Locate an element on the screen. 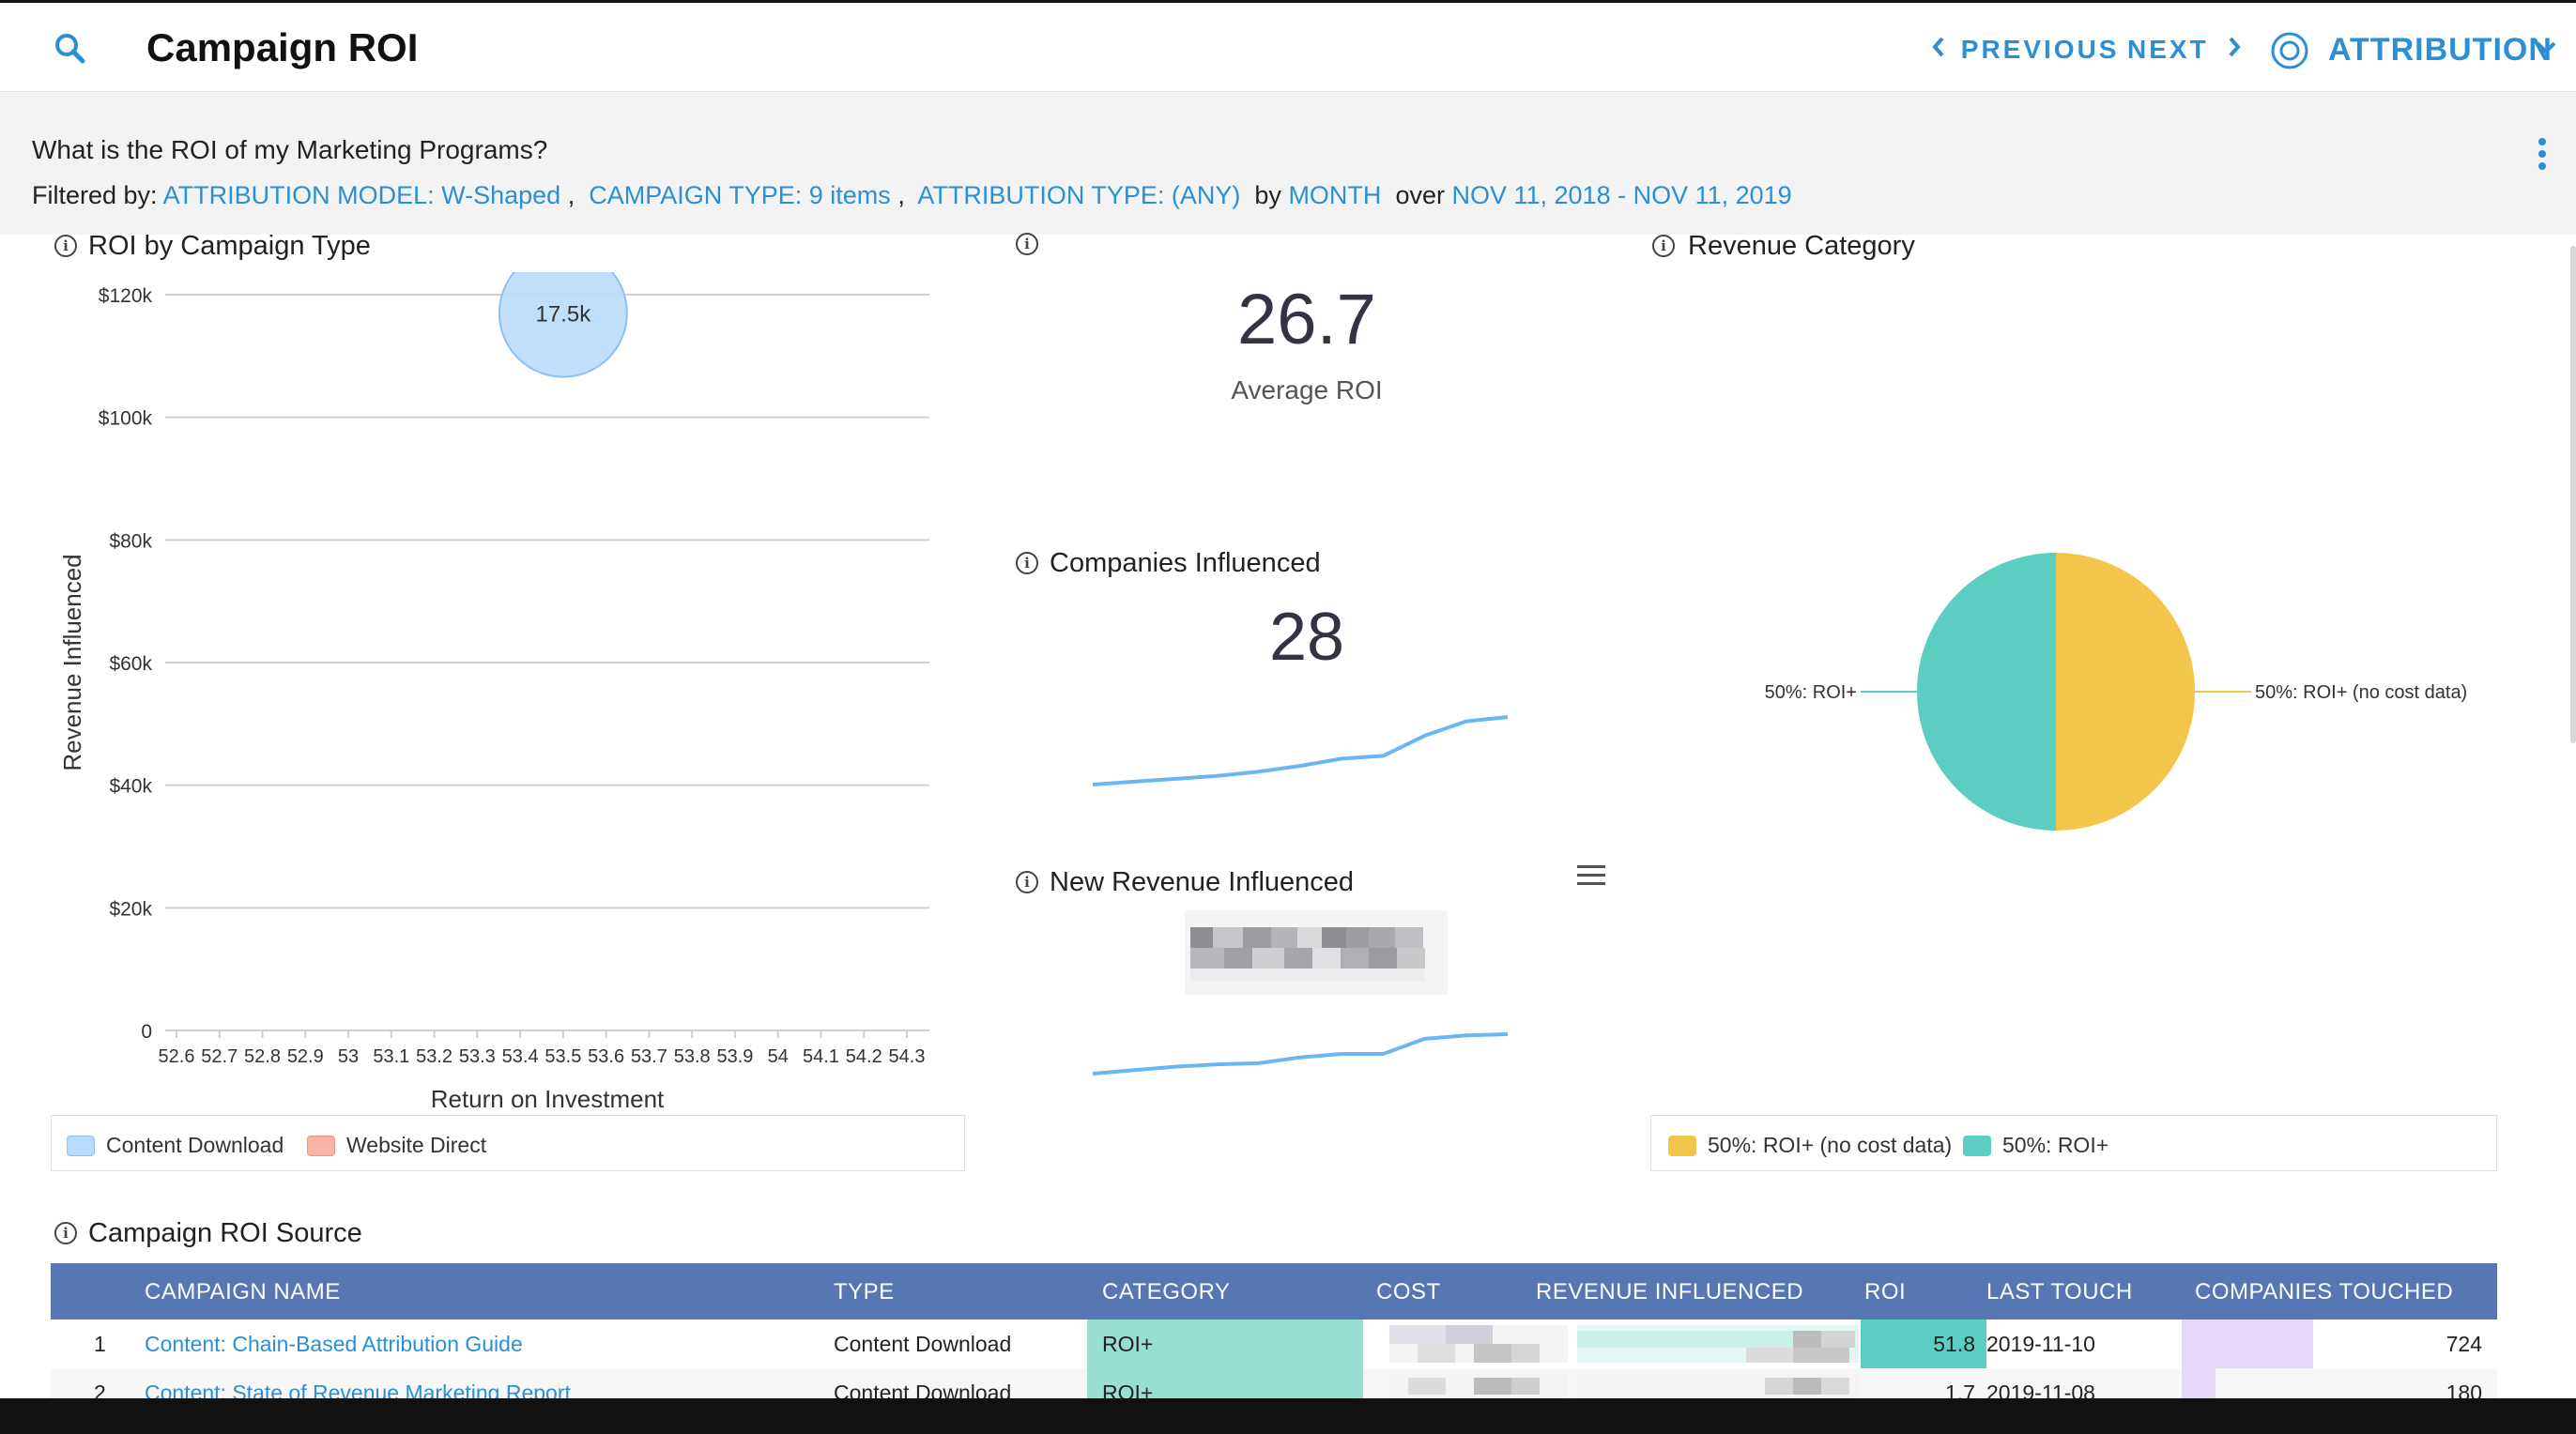 Image resolution: width=2576 pixels, height=1434 pixels. row-number: 1 is located at coordinates (100, 1344).